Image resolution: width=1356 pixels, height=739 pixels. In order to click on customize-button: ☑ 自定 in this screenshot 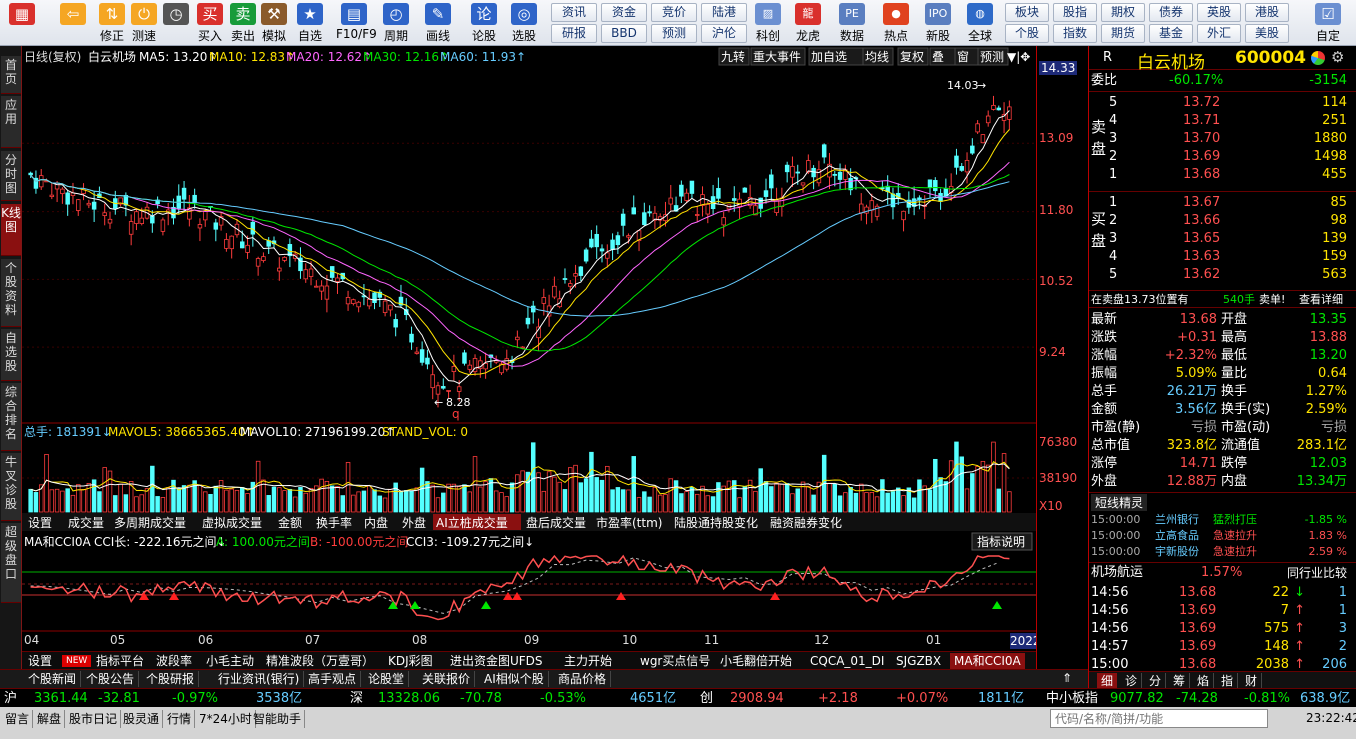, I will do `click(1328, 23)`.